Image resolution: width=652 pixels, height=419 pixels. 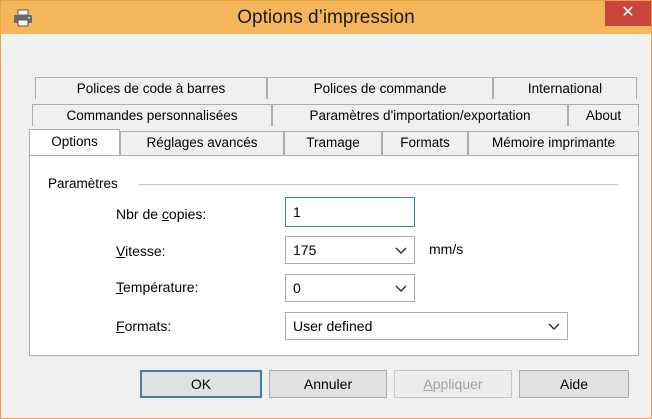 I want to click on close-button: ✕, so click(x=628, y=13).